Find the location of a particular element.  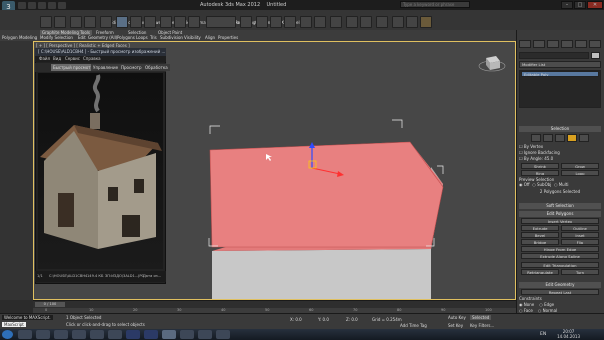

taskbar-app2-icon is located at coordinates (223, 334).